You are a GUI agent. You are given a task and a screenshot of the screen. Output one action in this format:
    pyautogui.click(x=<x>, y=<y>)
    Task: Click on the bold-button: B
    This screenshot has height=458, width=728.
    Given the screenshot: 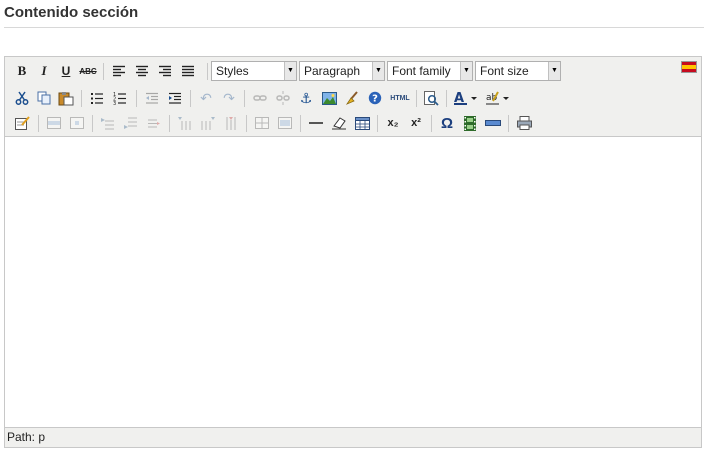 What is the action you would take?
    pyautogui.click(x=22, y=71)
    